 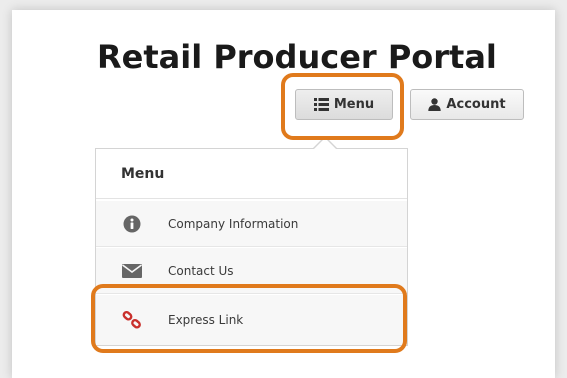 What do you see at coordinates (201, 270) in the screenshot?
I see `menu-item-label: Contact Us` at bounding box center [201, 270].